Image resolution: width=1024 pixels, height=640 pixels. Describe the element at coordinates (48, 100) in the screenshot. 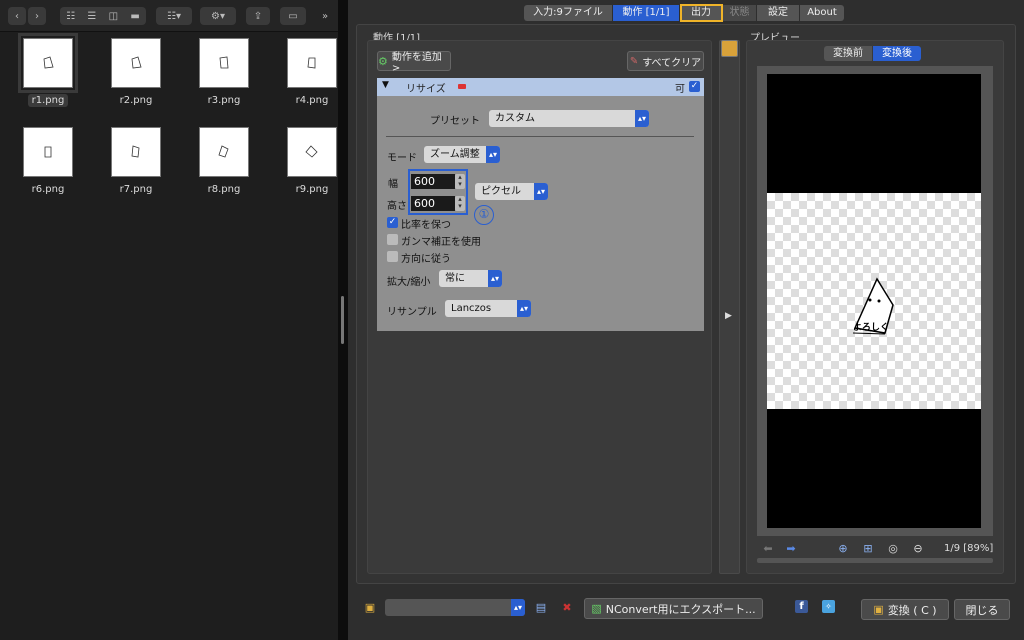

I see `file-name: r1.png` at that location.